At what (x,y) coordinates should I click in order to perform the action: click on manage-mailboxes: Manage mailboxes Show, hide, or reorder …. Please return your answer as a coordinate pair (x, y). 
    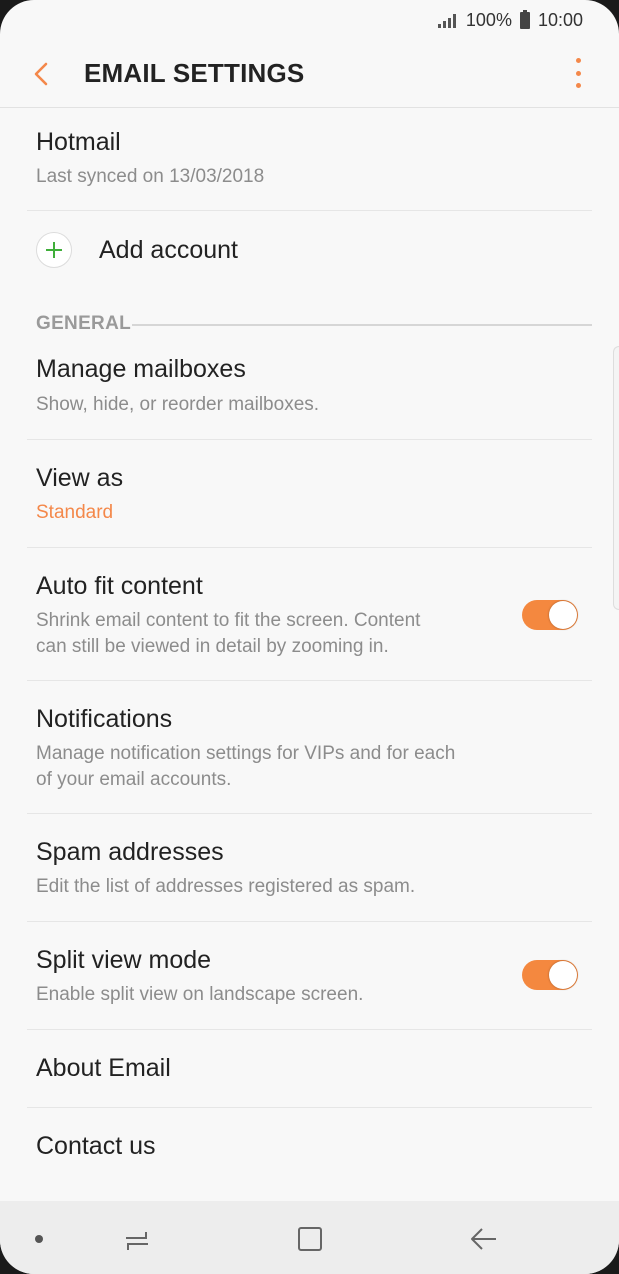
    Looking at the image, I should click on (309, 393).